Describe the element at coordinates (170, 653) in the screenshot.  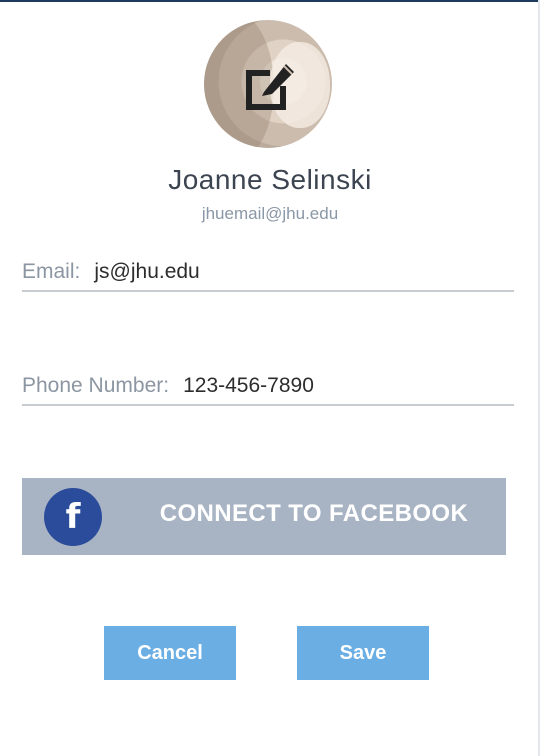
I see `cancel-button: Cancel` at that location.